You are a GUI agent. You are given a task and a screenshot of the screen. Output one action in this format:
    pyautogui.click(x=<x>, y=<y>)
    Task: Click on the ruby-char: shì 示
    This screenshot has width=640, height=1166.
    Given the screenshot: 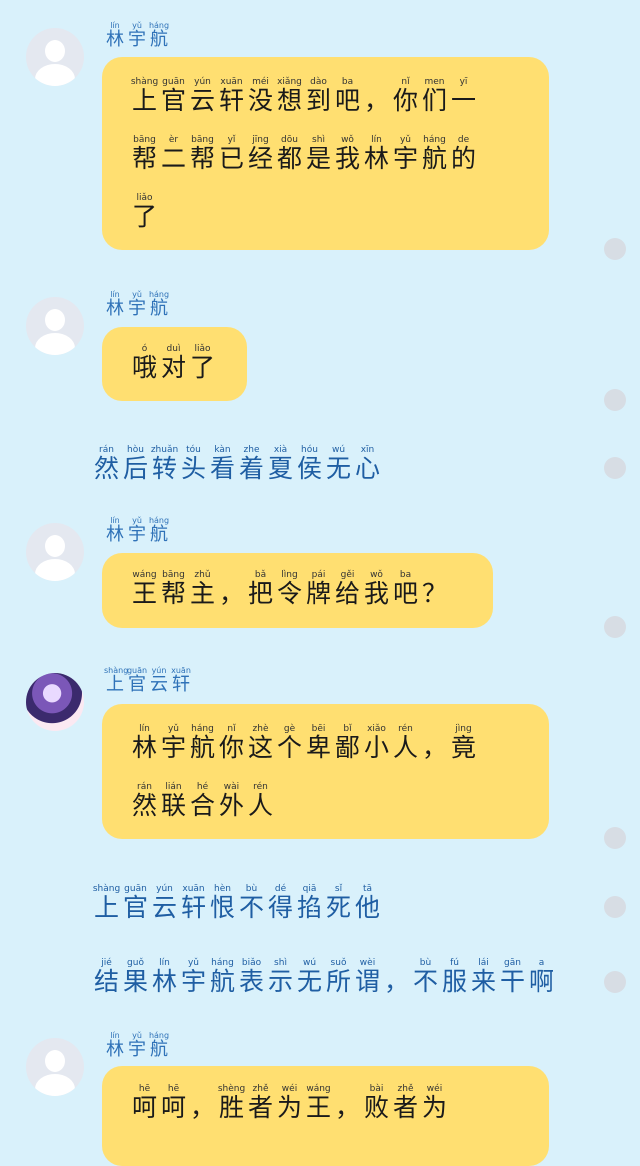 What is the action you would take?
    pyautogui.click(x=280, y=976)
    